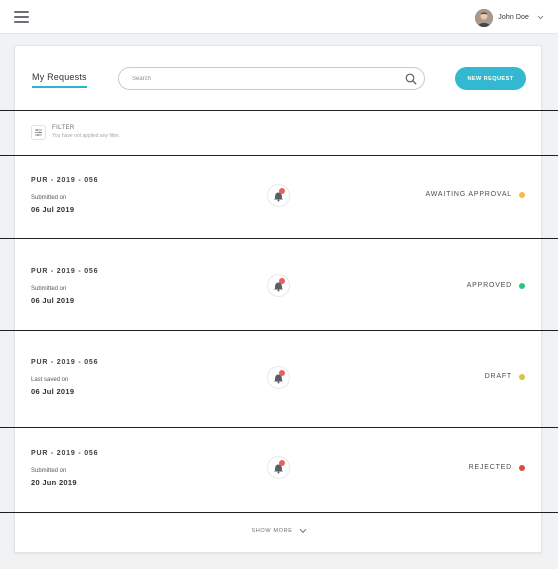 This screenshot has width=558, height=569. Describe the element at coordinates (513, 17) in the screenshot. I see `user-name: John Doe` at that location.